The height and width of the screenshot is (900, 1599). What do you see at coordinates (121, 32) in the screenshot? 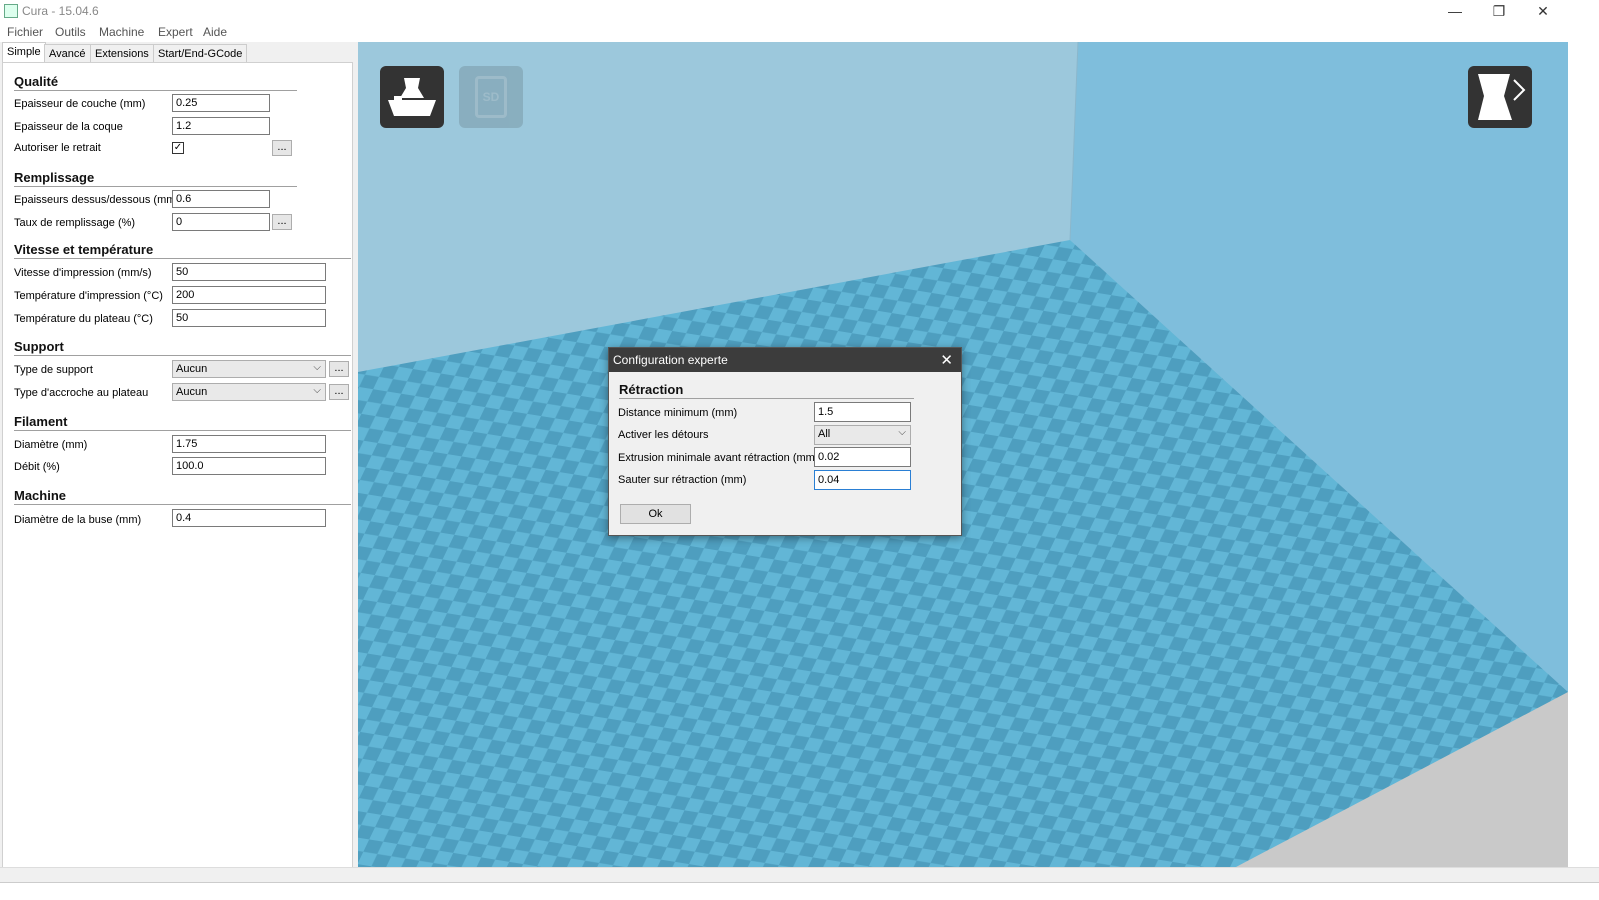
I see `menu-machine: Machine` at bounding box center [121, 32].